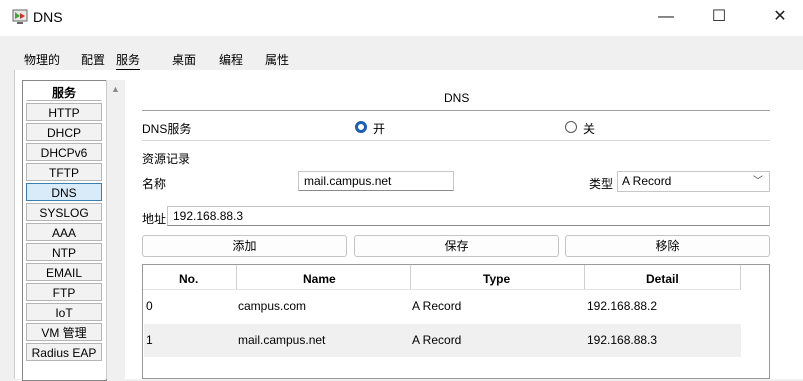 This screenshot has height=381, width=803. Describe the element at coordinates (456, 246) in the screenshot. I see `save-button: 保存` at that location.